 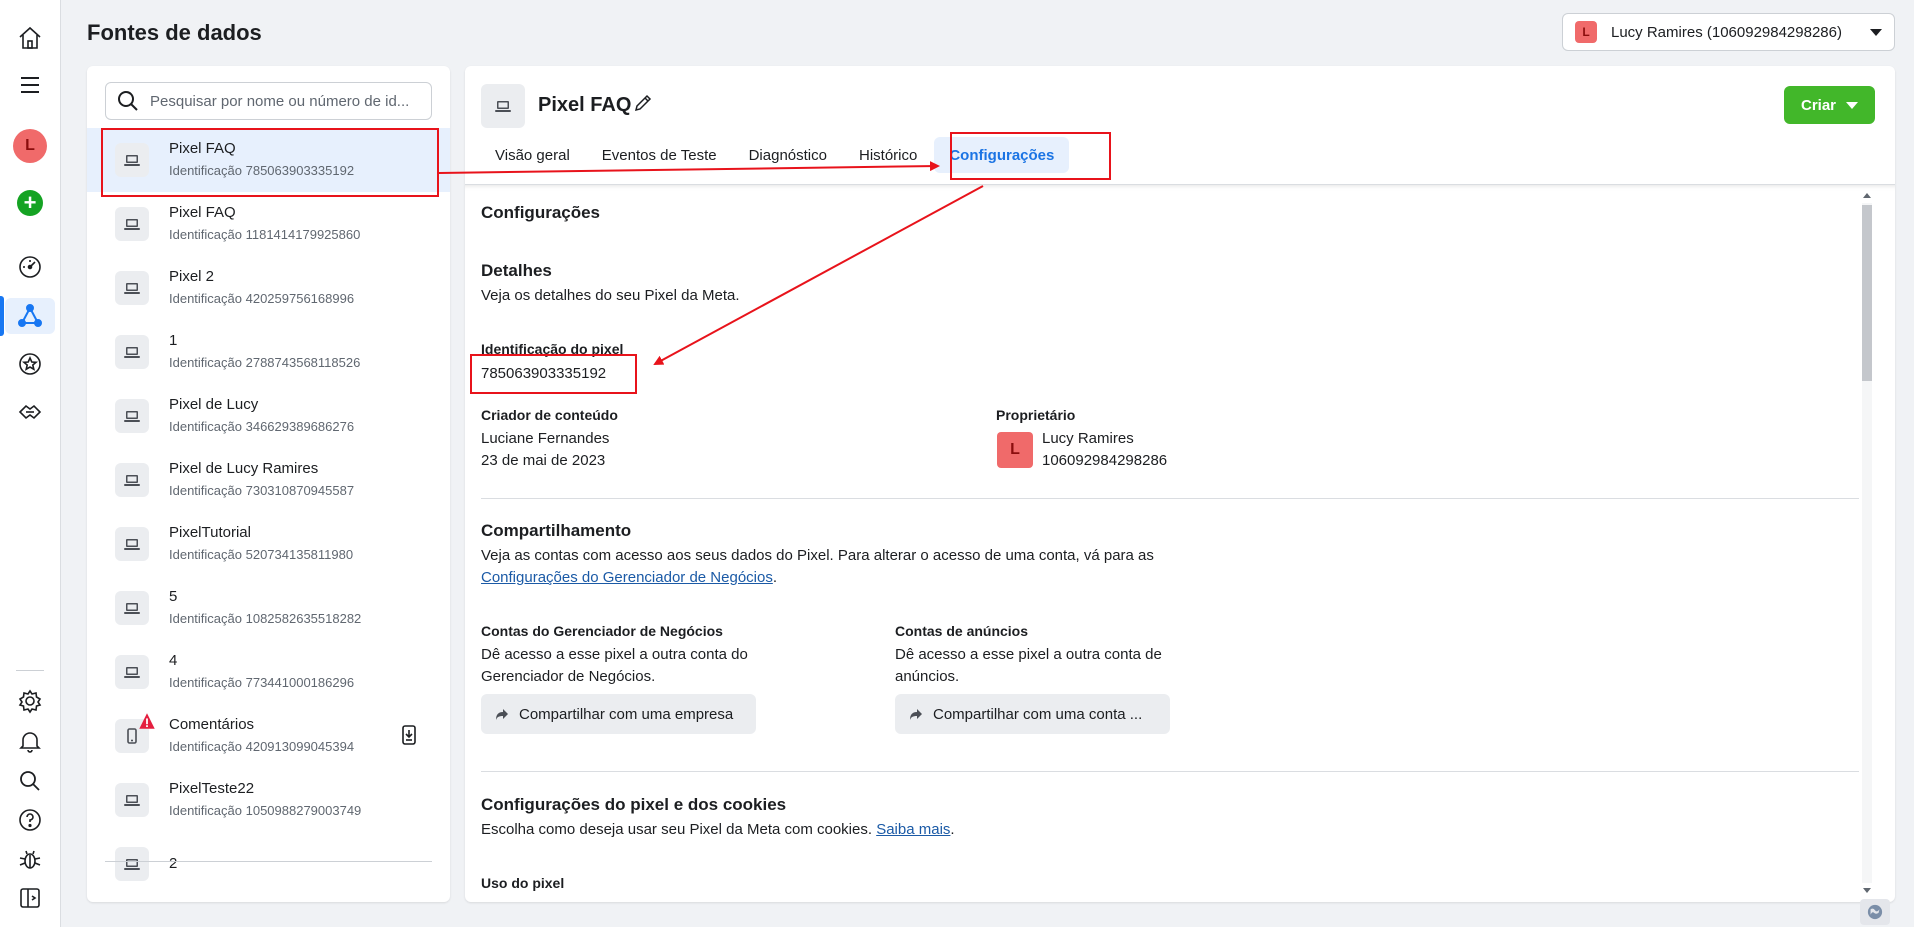 I want to click on tab-history: Histórico, so click(x=888, y=155).